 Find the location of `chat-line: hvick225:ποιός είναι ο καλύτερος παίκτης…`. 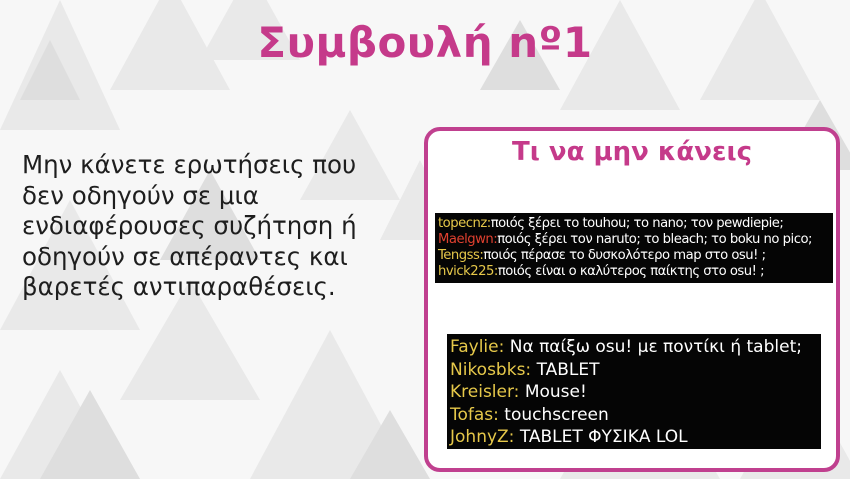

chat-line: hvick225:ποιός είναι ο καλύτερος παίκτης… is located at coordinates (634, 272).